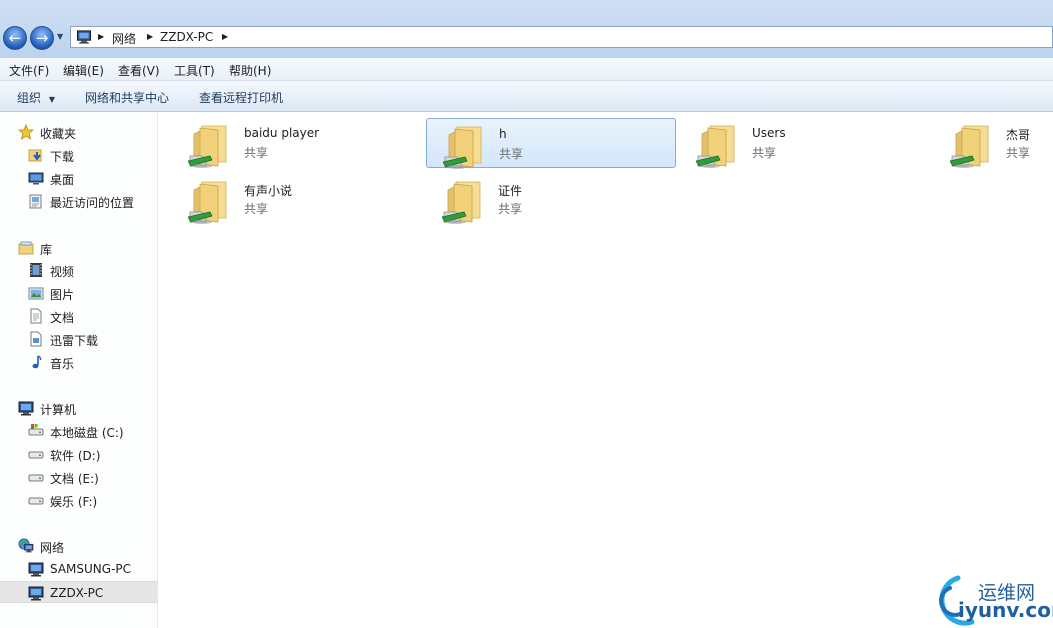 This screenshot has height=628, width=1053. What do you see at coordinates (62, 272) in the screenshot?
I see `nav-item-label: 视频` at bounding box center [62, 272].